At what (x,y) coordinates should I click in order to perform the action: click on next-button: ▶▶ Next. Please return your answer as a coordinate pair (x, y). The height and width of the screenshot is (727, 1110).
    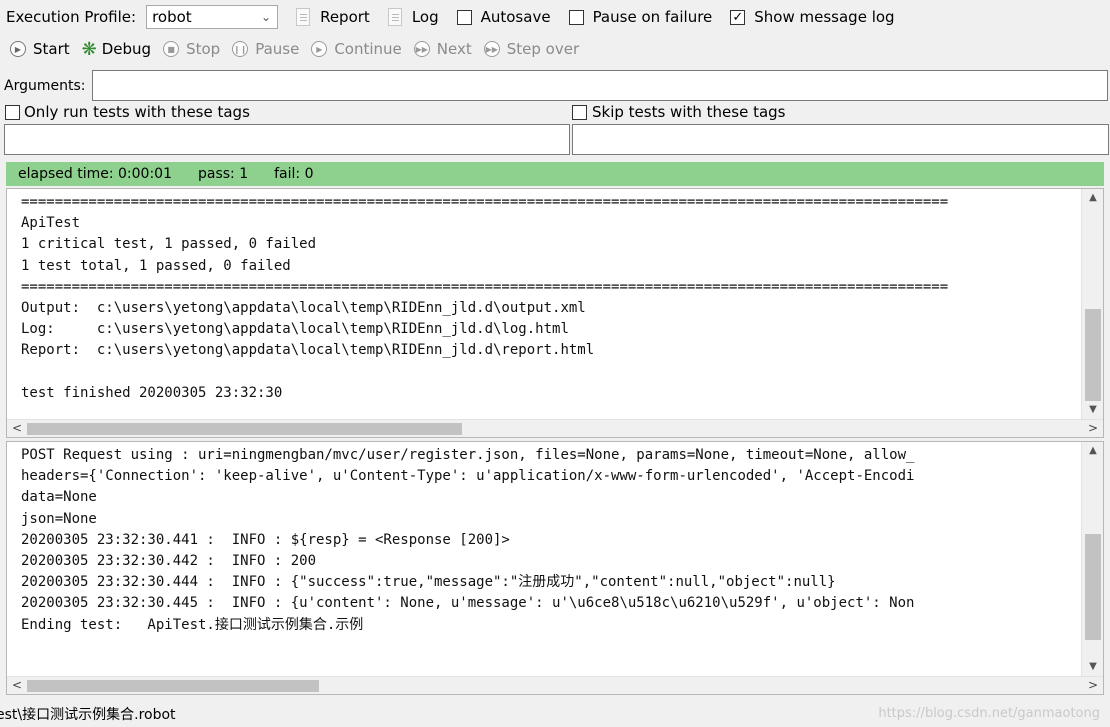
    Looking at the image, I should click on (442, 49).